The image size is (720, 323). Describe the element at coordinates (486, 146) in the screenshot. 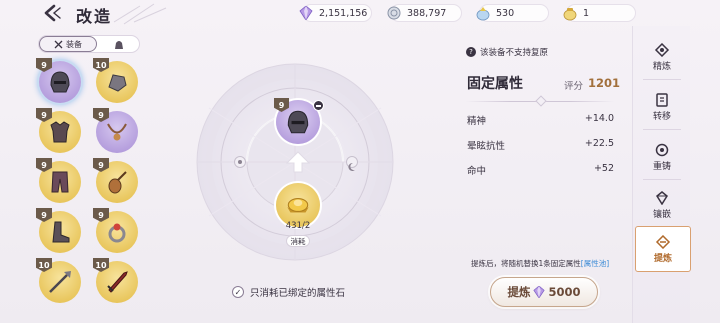

I see `attribute-name: 晕眩抗性` at that location.